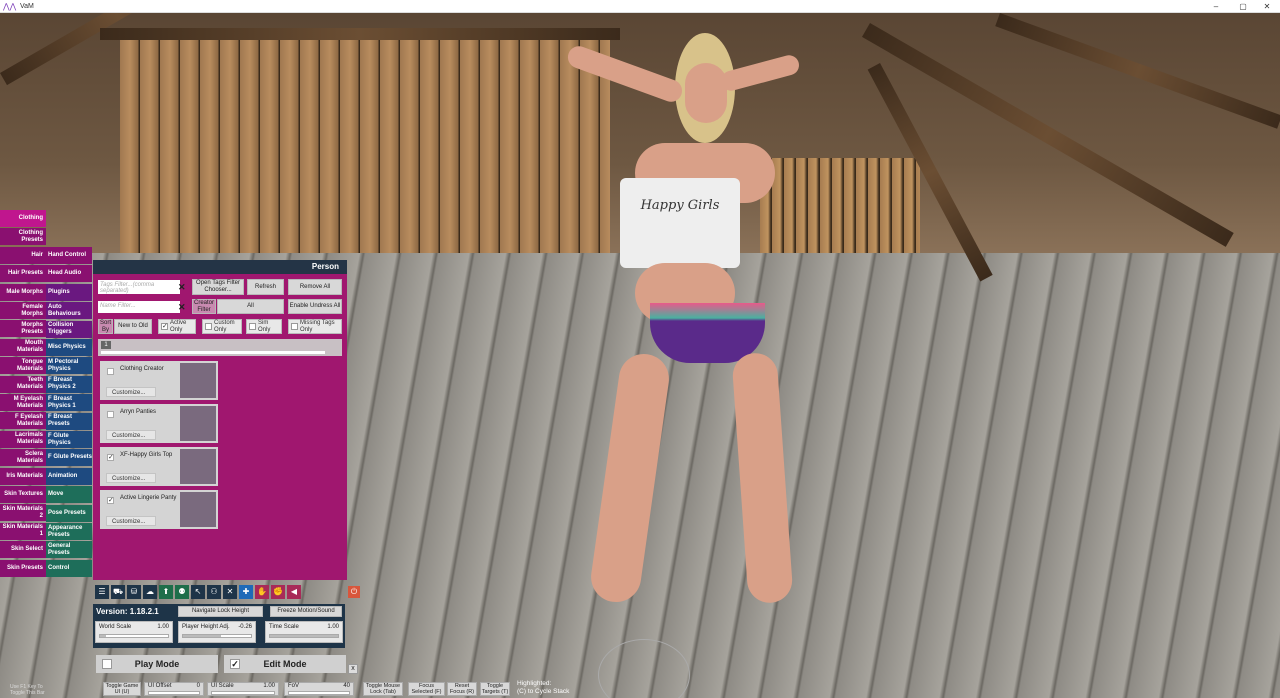 The width and height of the screenshot is (1280, 698). Describe the element at coordinates (69, 568) in the screenshot. I see `tab-control: Control` at that location.